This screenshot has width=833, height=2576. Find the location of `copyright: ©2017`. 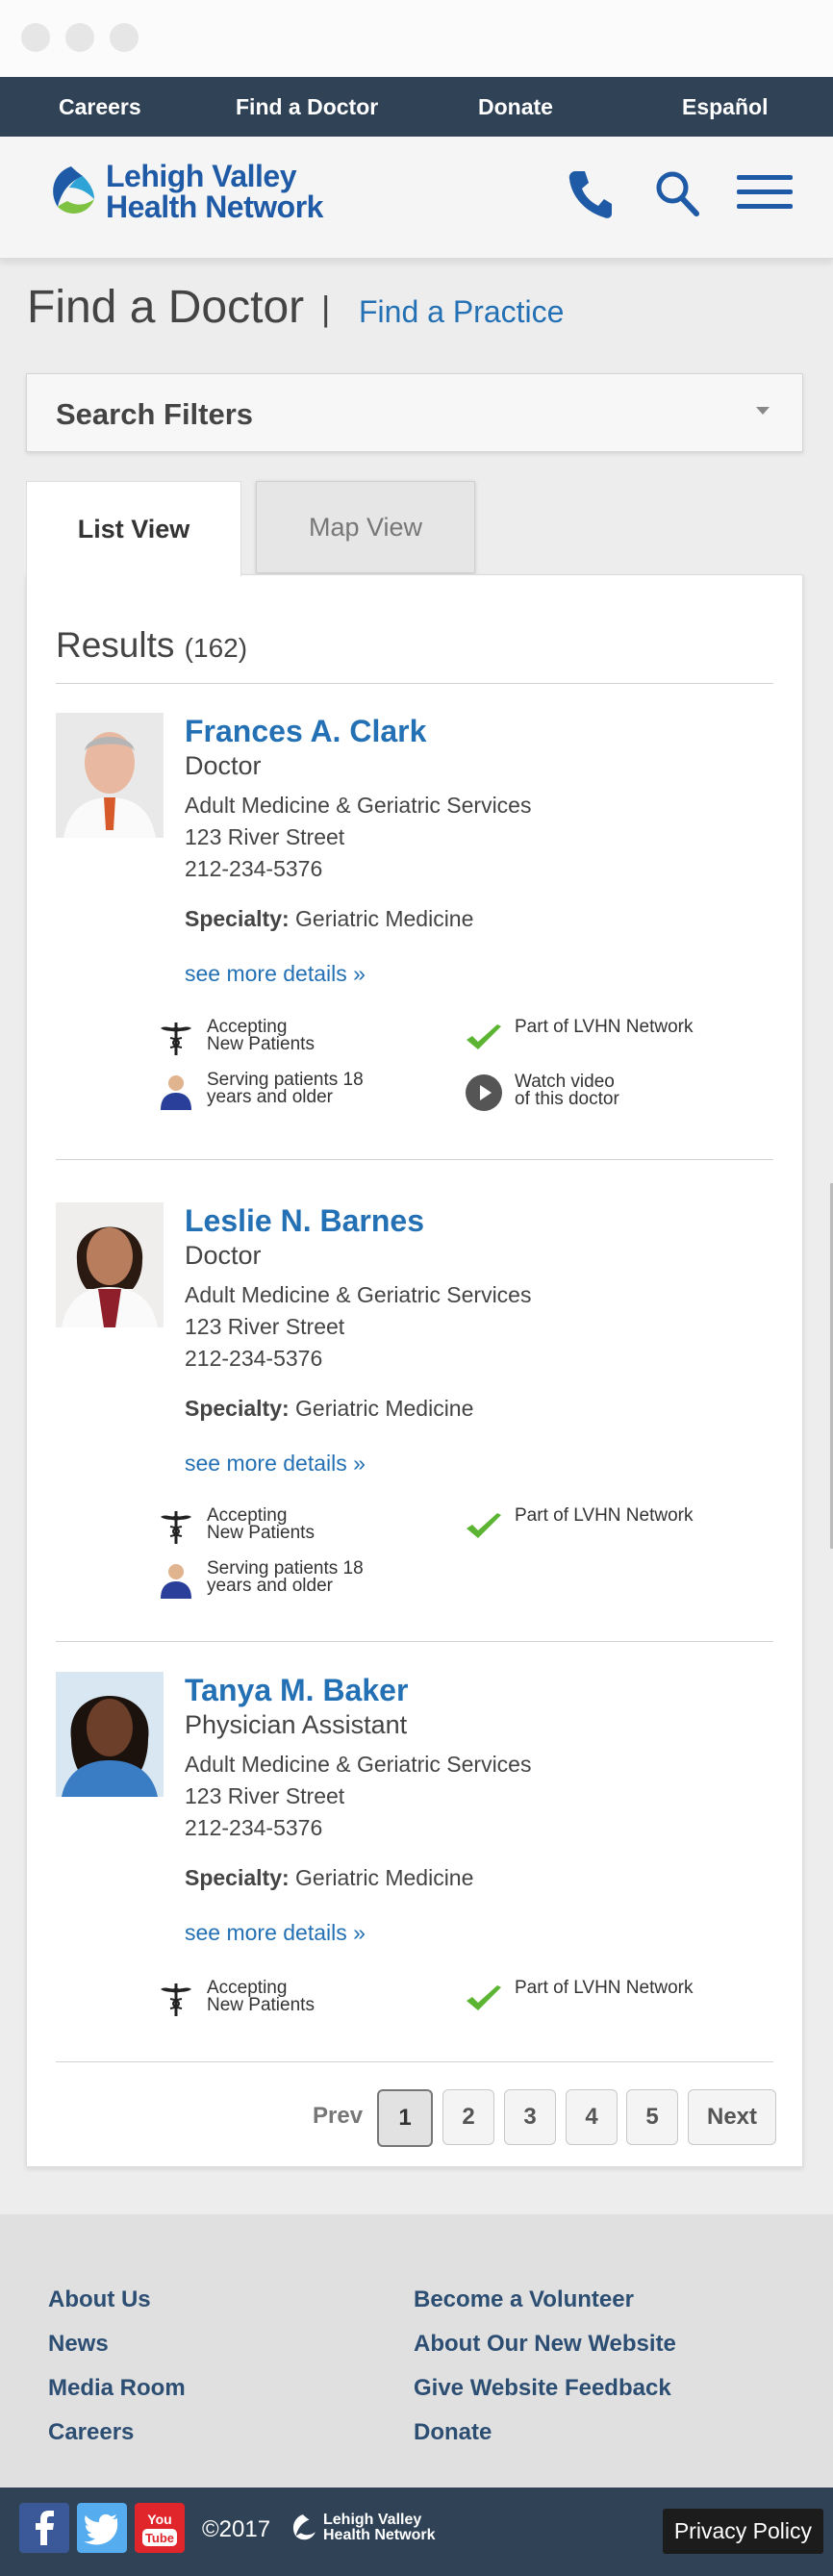

copyright: ©2017 is located at coordinates (236, 2529).